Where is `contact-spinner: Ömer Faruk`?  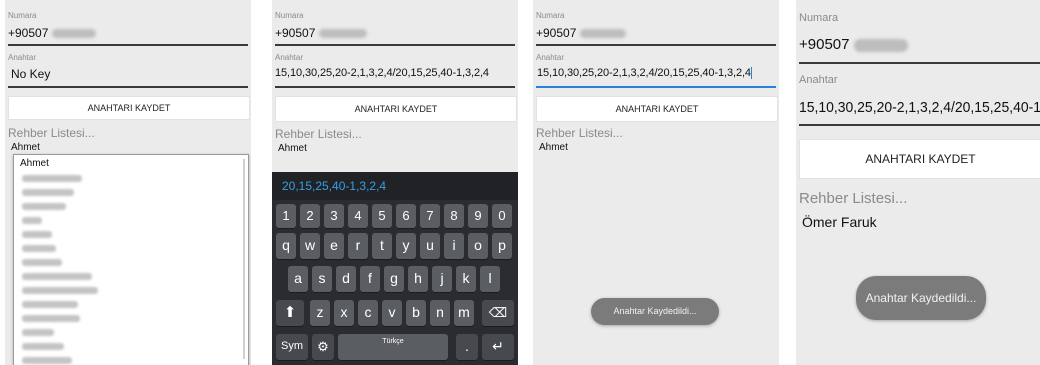
contact-spinner: Ömer Faruk is located at coordinates (839, 222).